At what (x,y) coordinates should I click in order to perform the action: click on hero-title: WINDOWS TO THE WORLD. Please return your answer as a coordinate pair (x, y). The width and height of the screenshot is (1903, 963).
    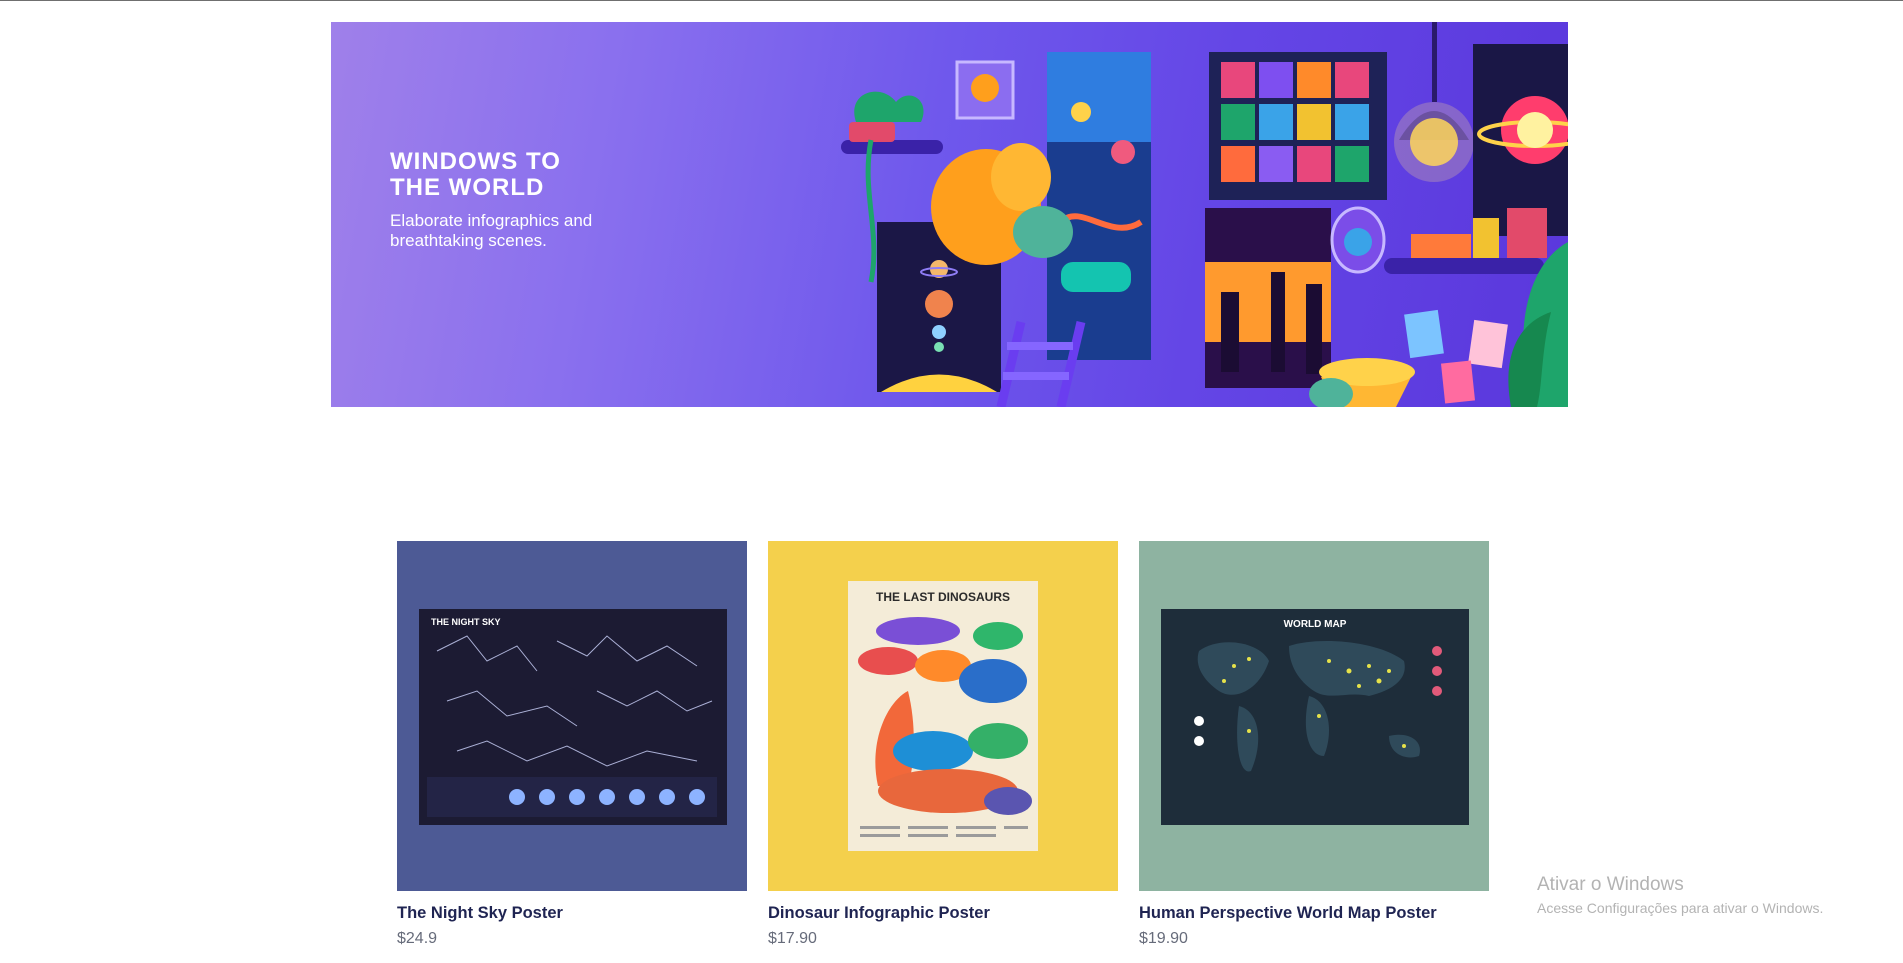
    Looking at the image, I should click on (475, 174).